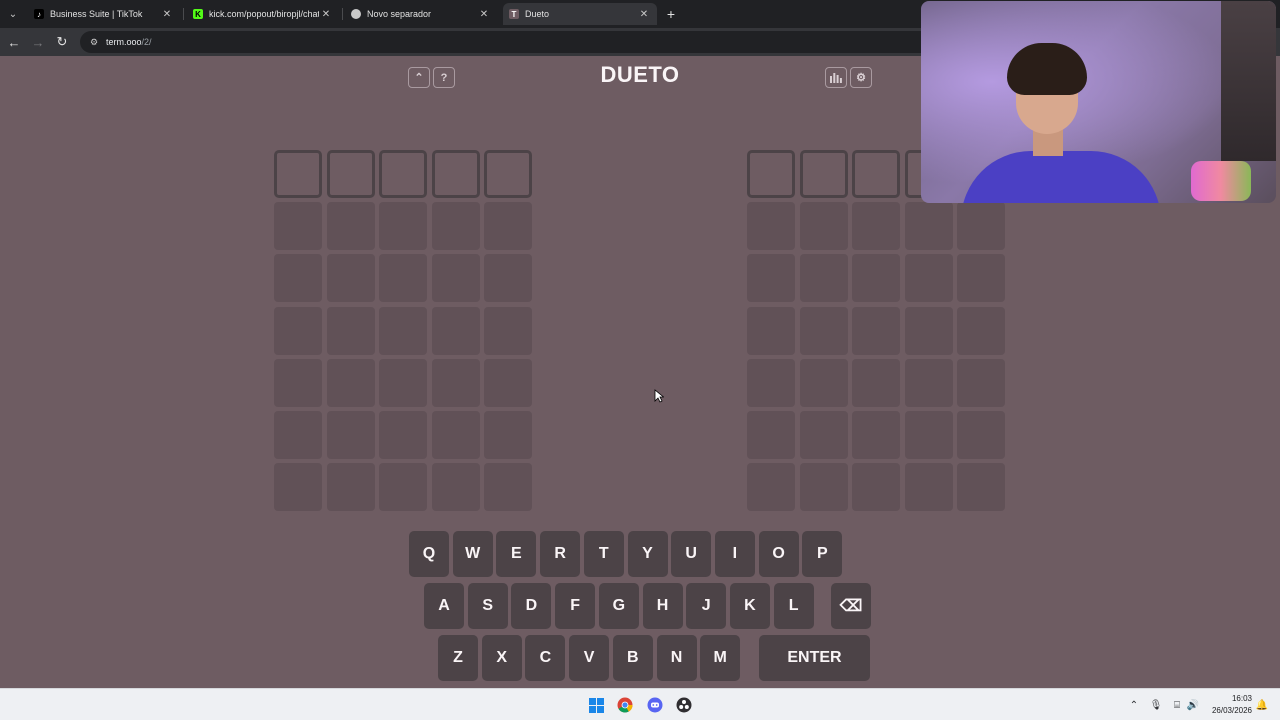 The height and width of the screenshot is (720, 1280). Describe the element at coordinates (662, 606) in the screenshot. I see `key-h: H` at that location.